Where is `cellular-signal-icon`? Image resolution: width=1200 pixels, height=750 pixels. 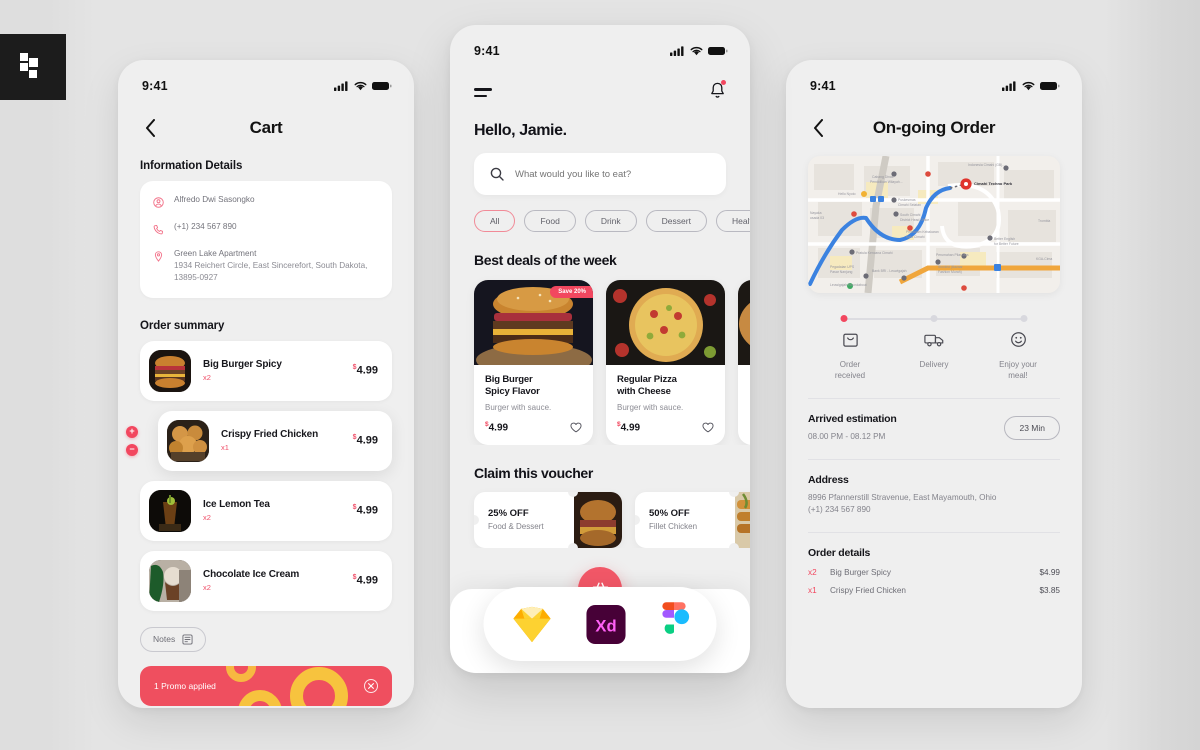 cellular-signal-icon is located at coordinates (1009, 86).